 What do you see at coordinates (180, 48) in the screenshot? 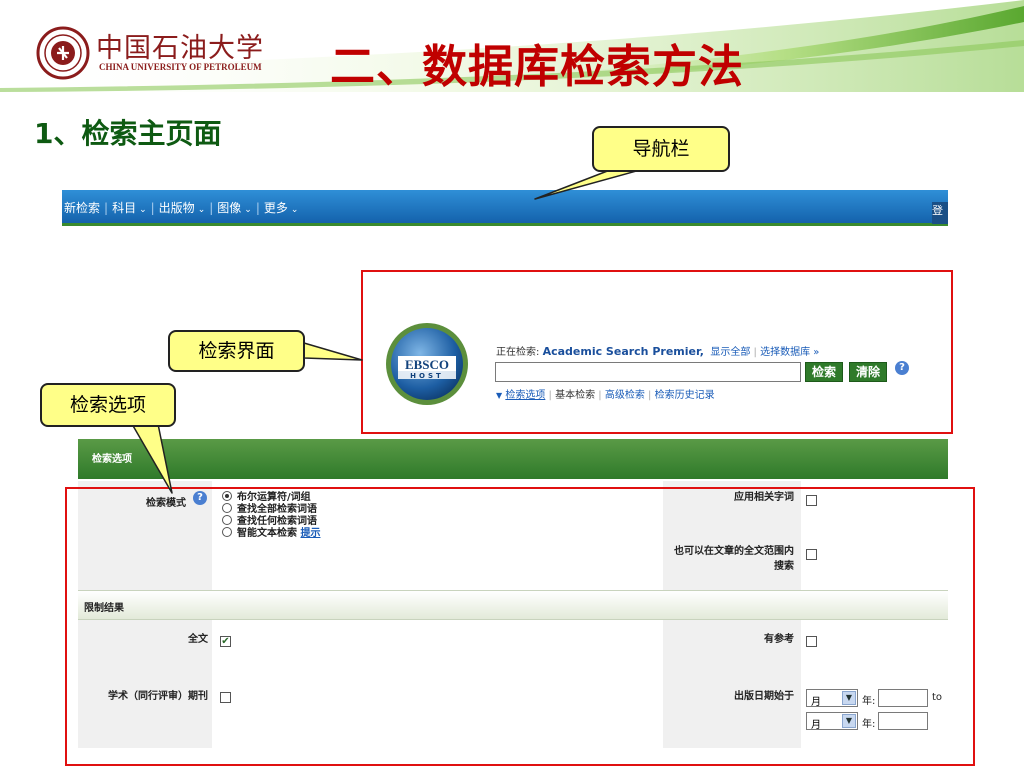
I see `university-name-cn: 中国石油大学` at bounding box center [180, 48].